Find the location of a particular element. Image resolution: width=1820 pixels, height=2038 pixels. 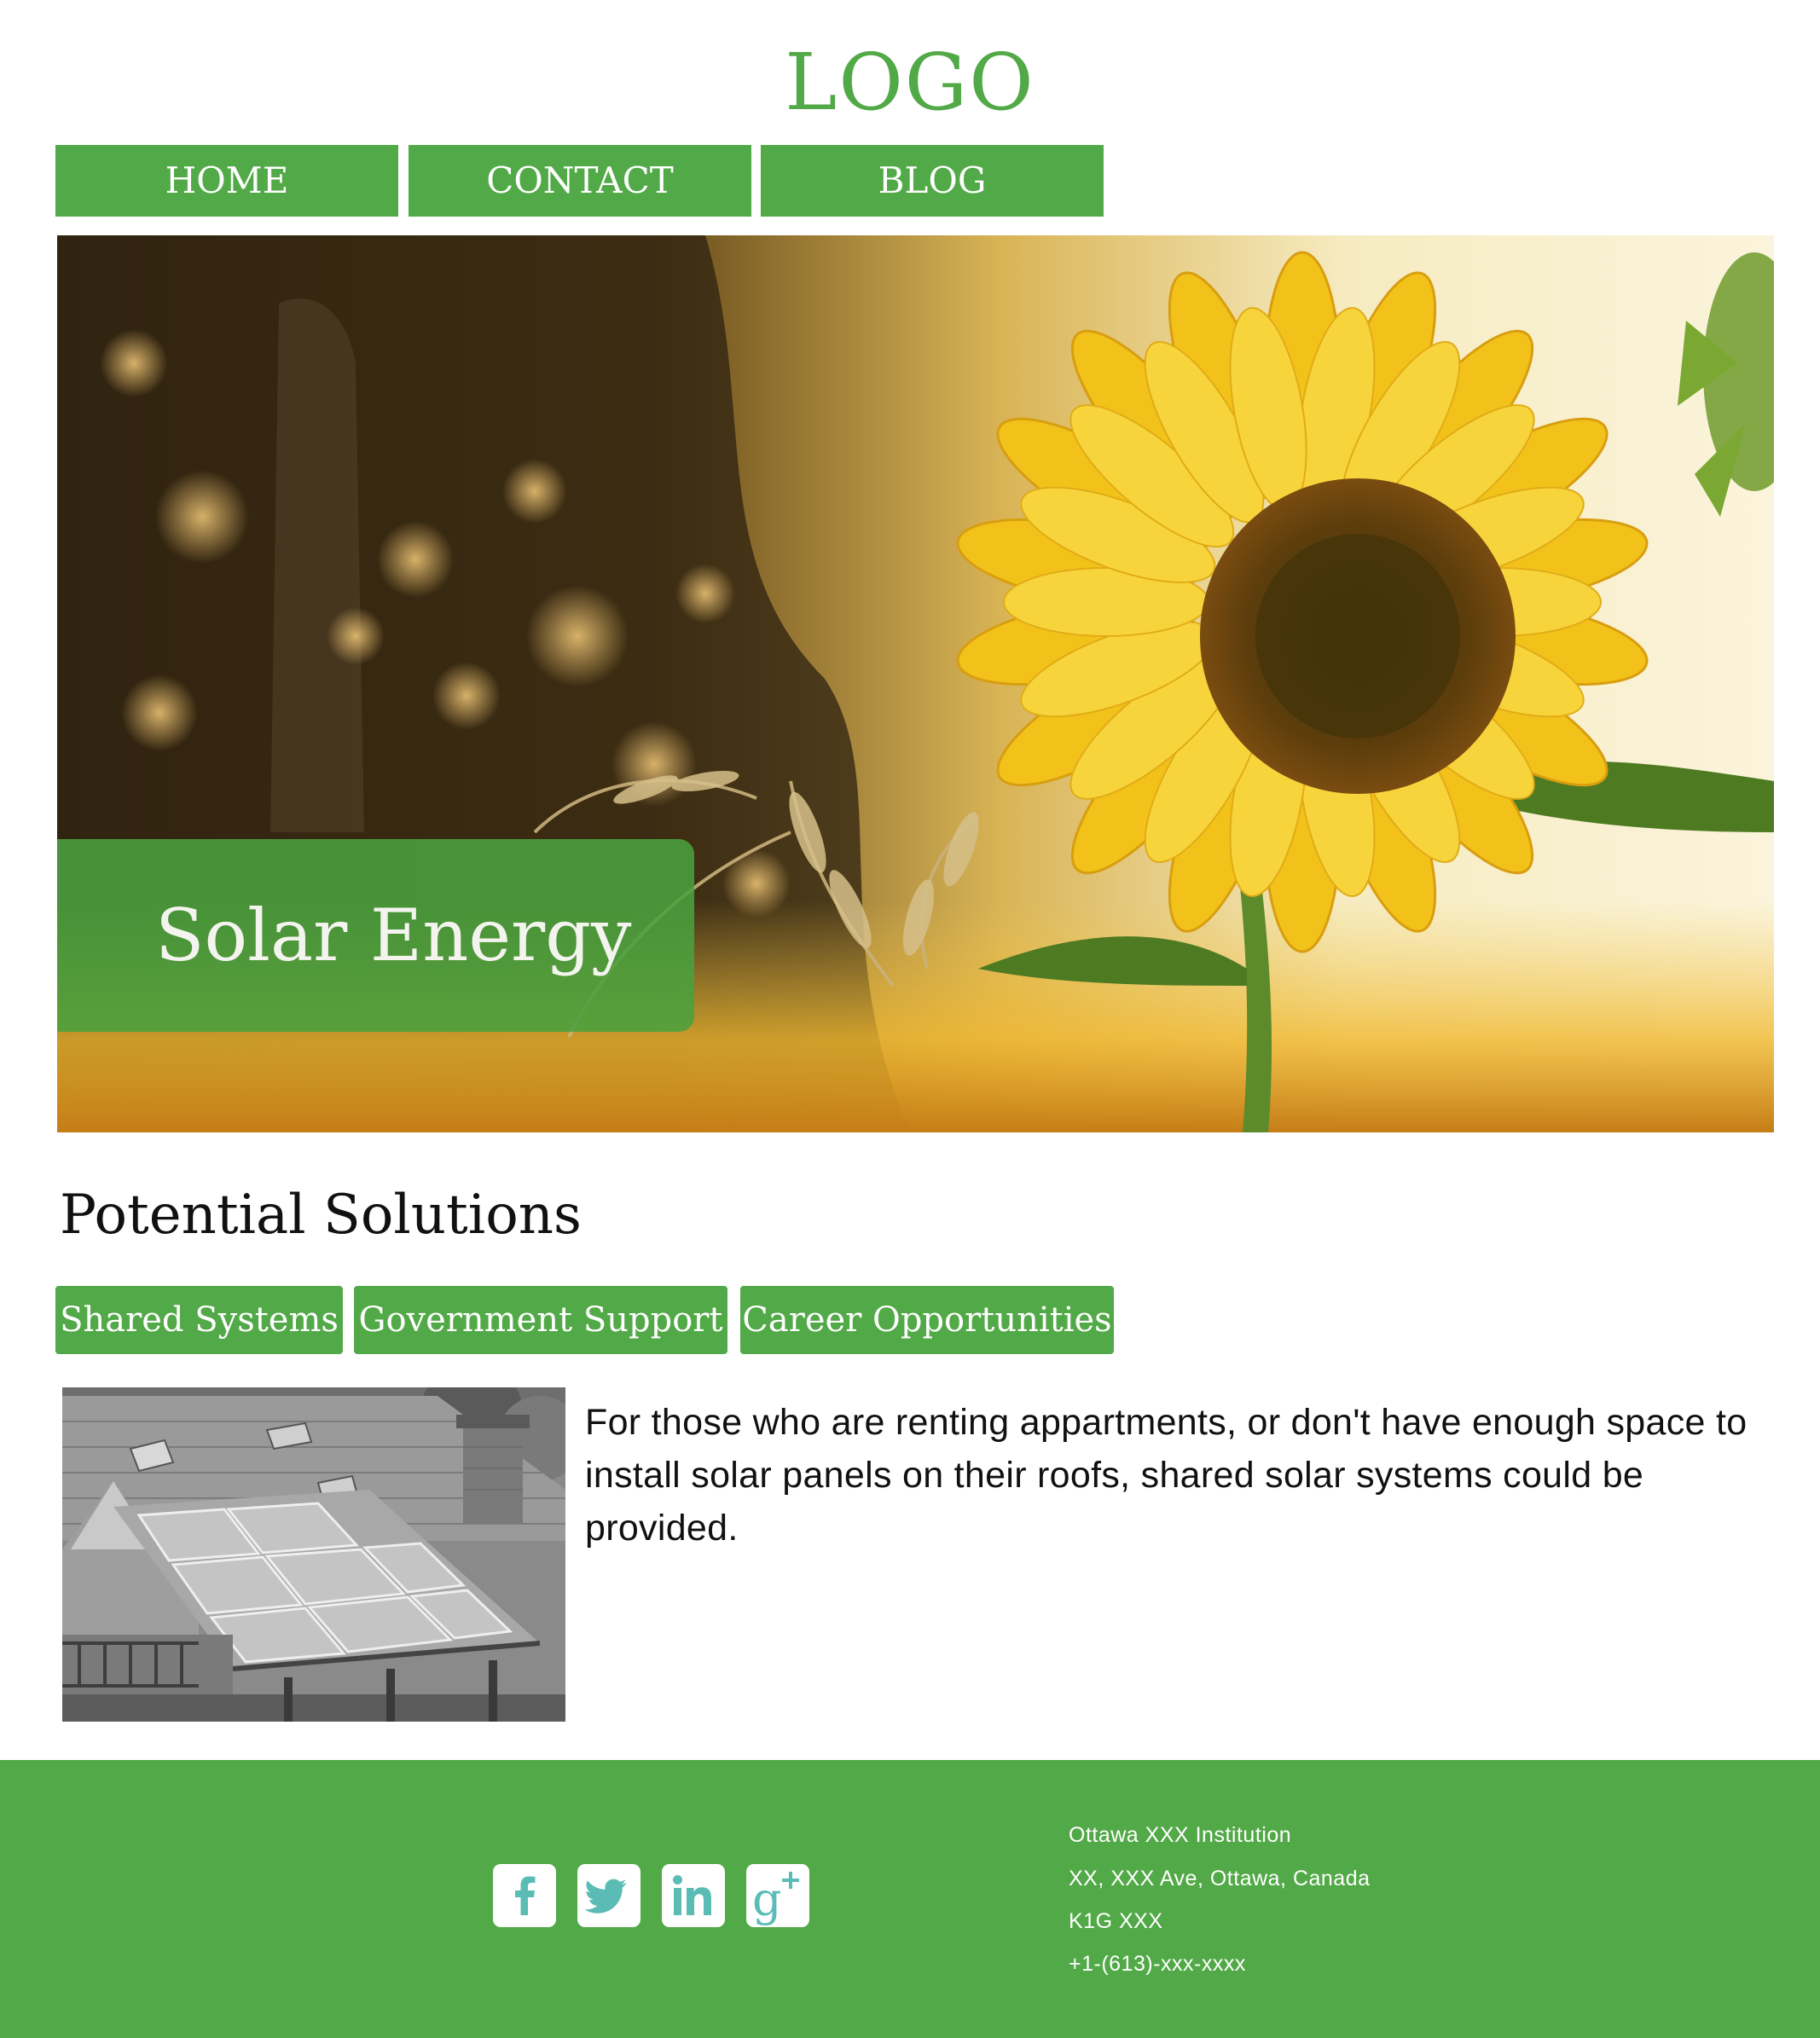

solar-roof-image is located at coordinates (314, 1554).